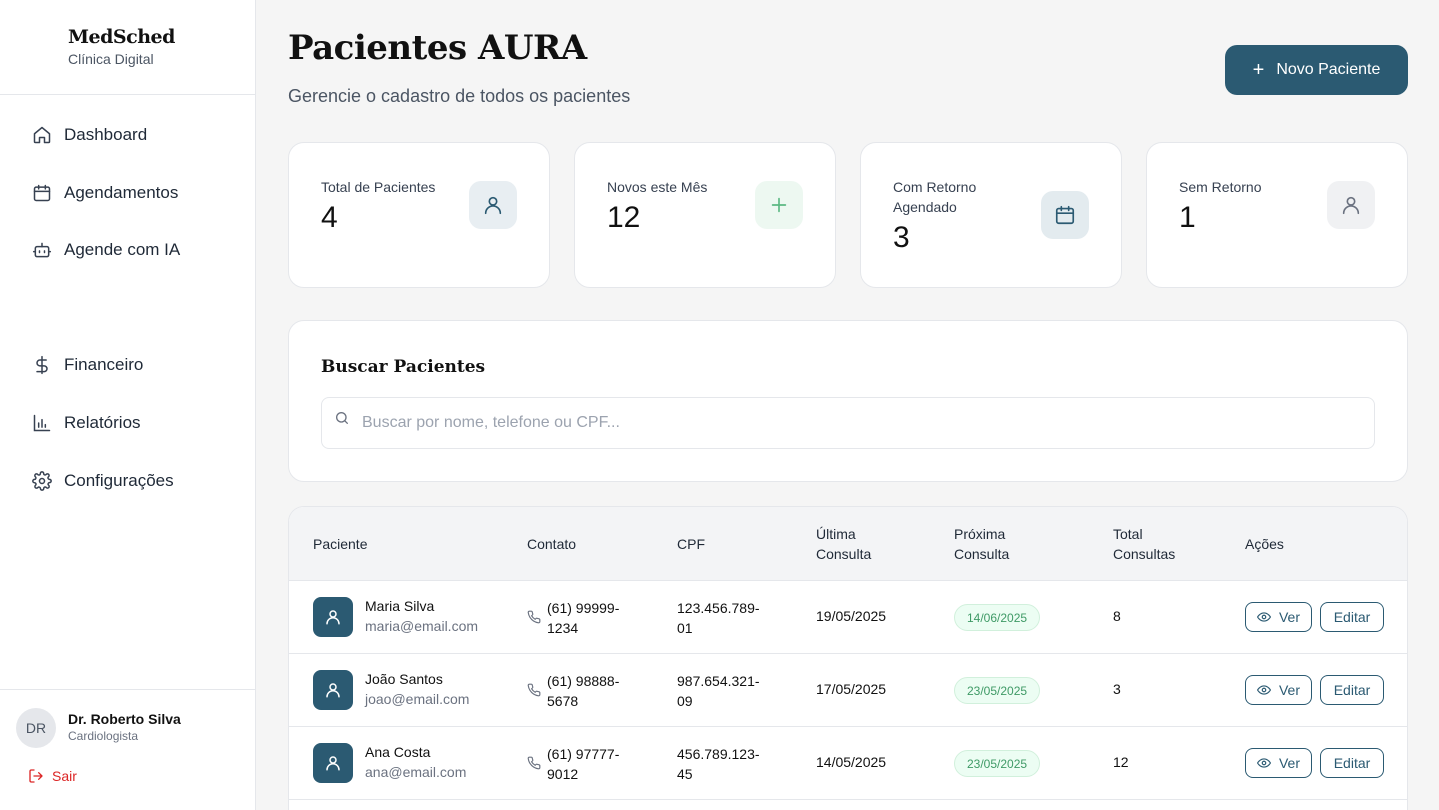  Describe the element at coordinates (857, 423) in the screenshot. I see `search-input` at that location.